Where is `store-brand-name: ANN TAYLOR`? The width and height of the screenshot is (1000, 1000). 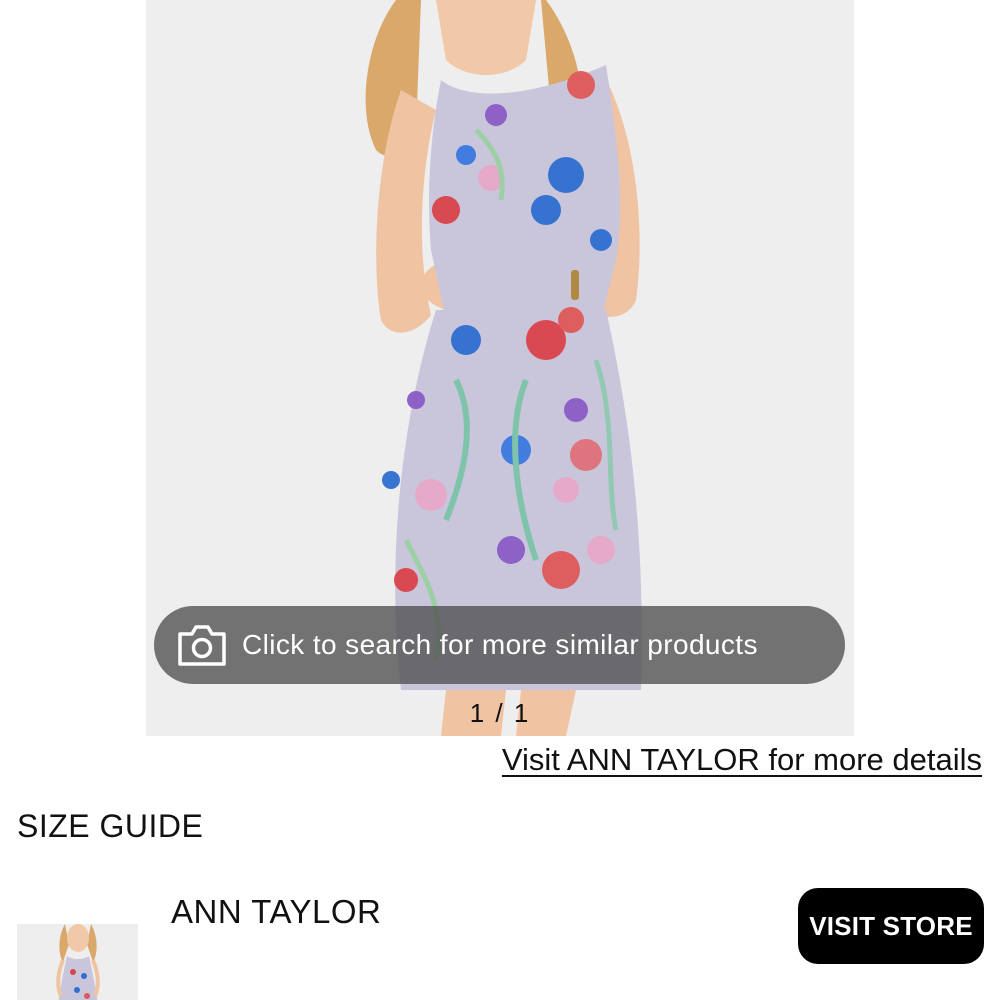 store-brand-name: ANN TAYLOR is located at coordinates (276, 911).